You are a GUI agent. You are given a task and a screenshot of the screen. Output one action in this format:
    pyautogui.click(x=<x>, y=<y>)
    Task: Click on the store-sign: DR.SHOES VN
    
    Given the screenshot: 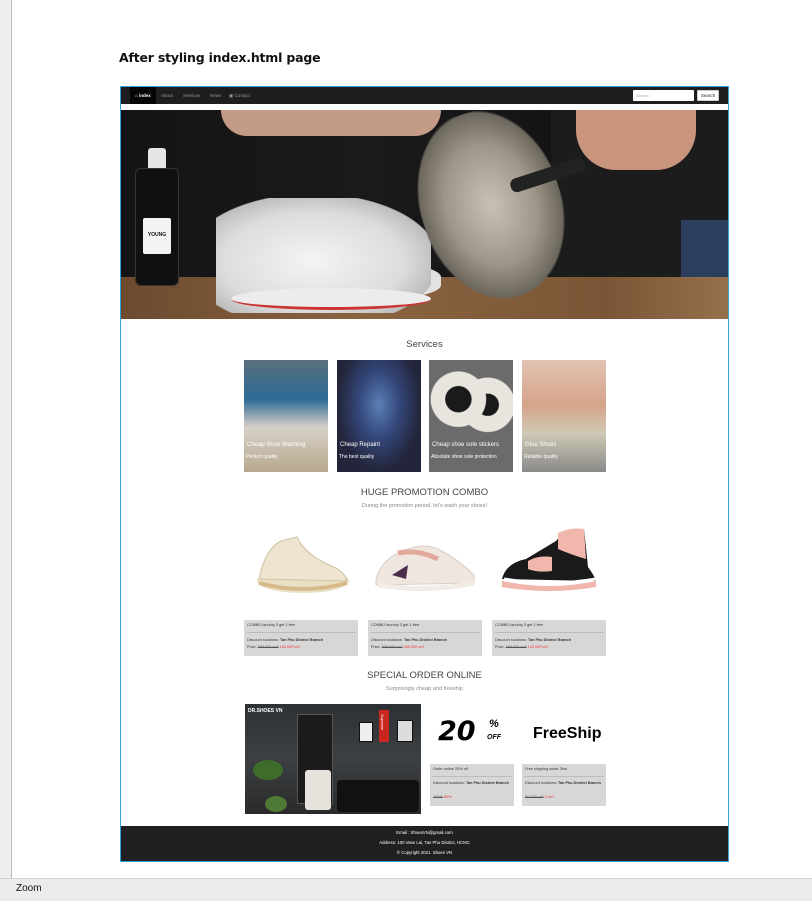 What is the action you would take?
    pyautogui.click(x=265, y=711)
    